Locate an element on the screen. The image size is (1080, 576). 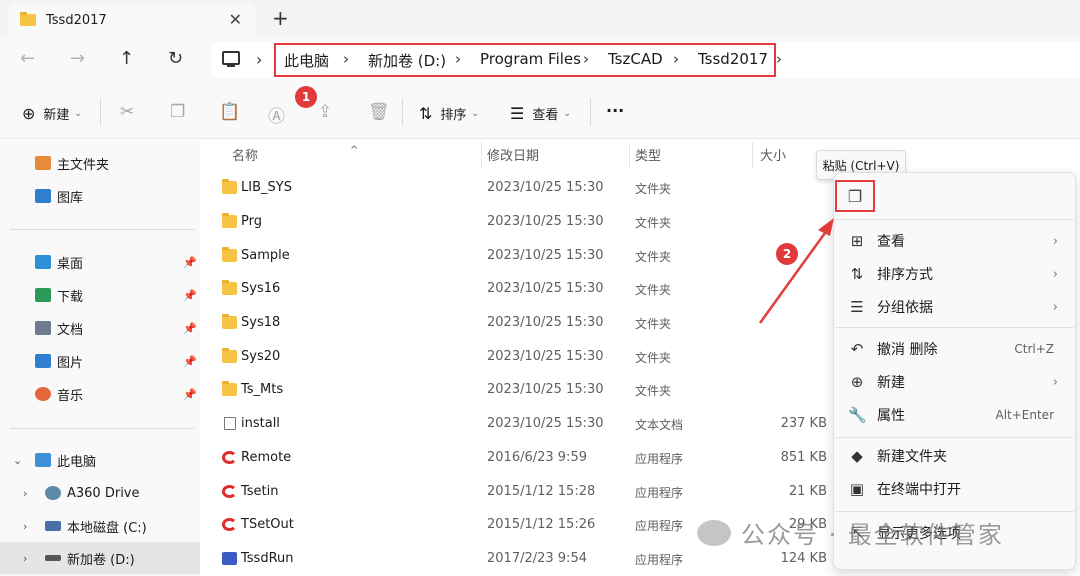
sidebar-item-drive-d: › 新加卷 (D:) is located at coordinates (100, 558).